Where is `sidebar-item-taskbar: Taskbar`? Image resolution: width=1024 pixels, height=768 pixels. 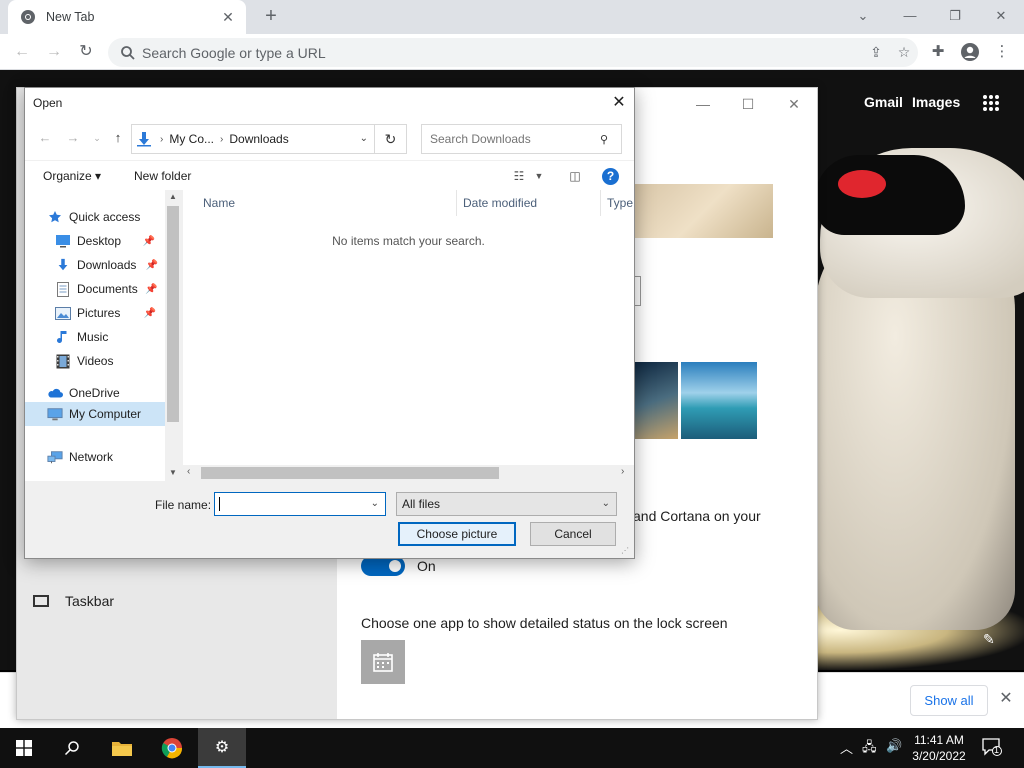
sidebar-item-taskbar: Taskbar is located at coordinates (73, 601).